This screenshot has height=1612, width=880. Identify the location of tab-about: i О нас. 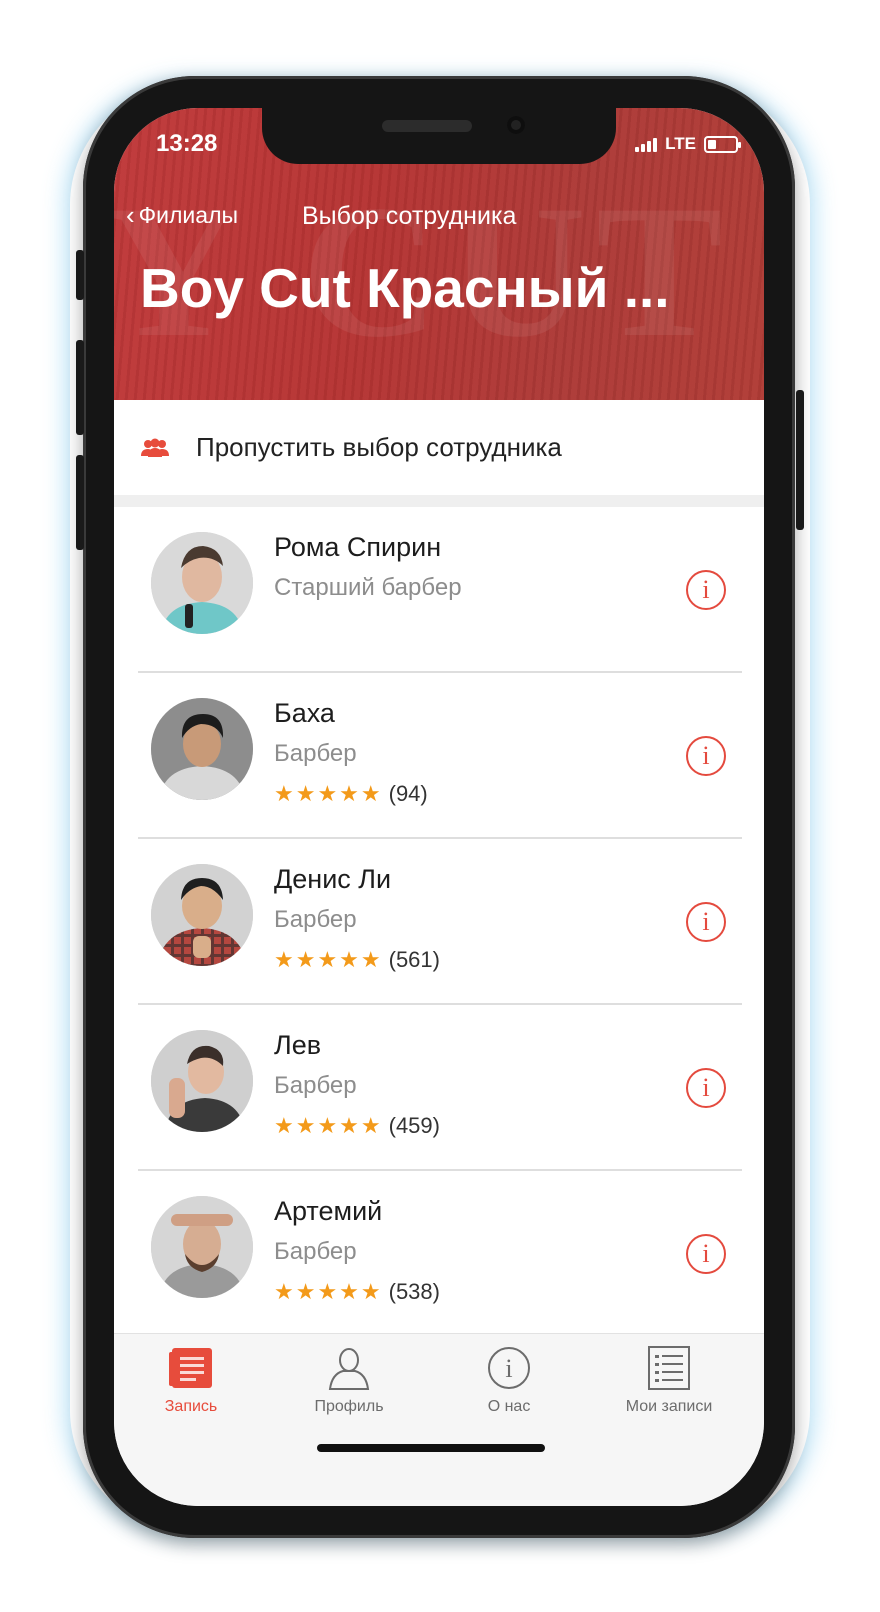
(509, 1381).